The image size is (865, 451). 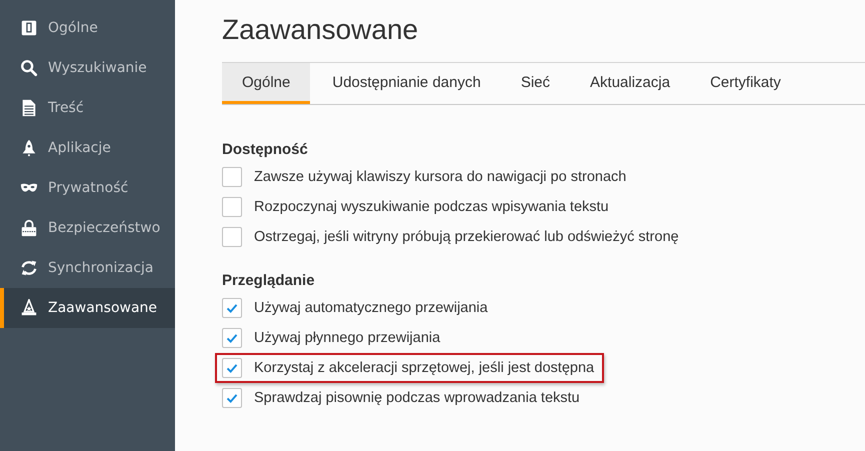 I want to click on sidebar-item: Ogólne, so click(x=87, y=28).